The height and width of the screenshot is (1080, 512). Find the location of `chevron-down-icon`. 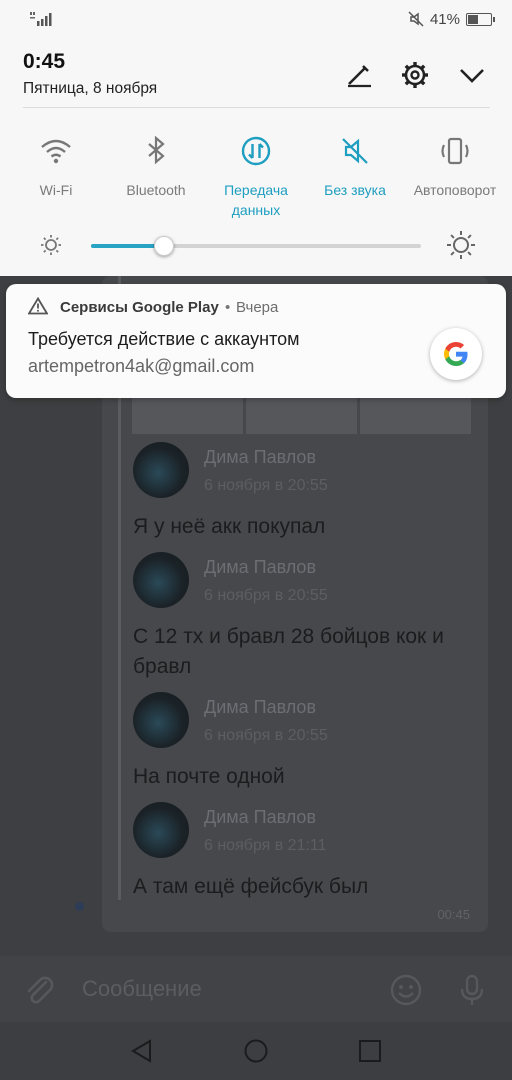

chevron-down-icon is located at coordinates (472, 76).